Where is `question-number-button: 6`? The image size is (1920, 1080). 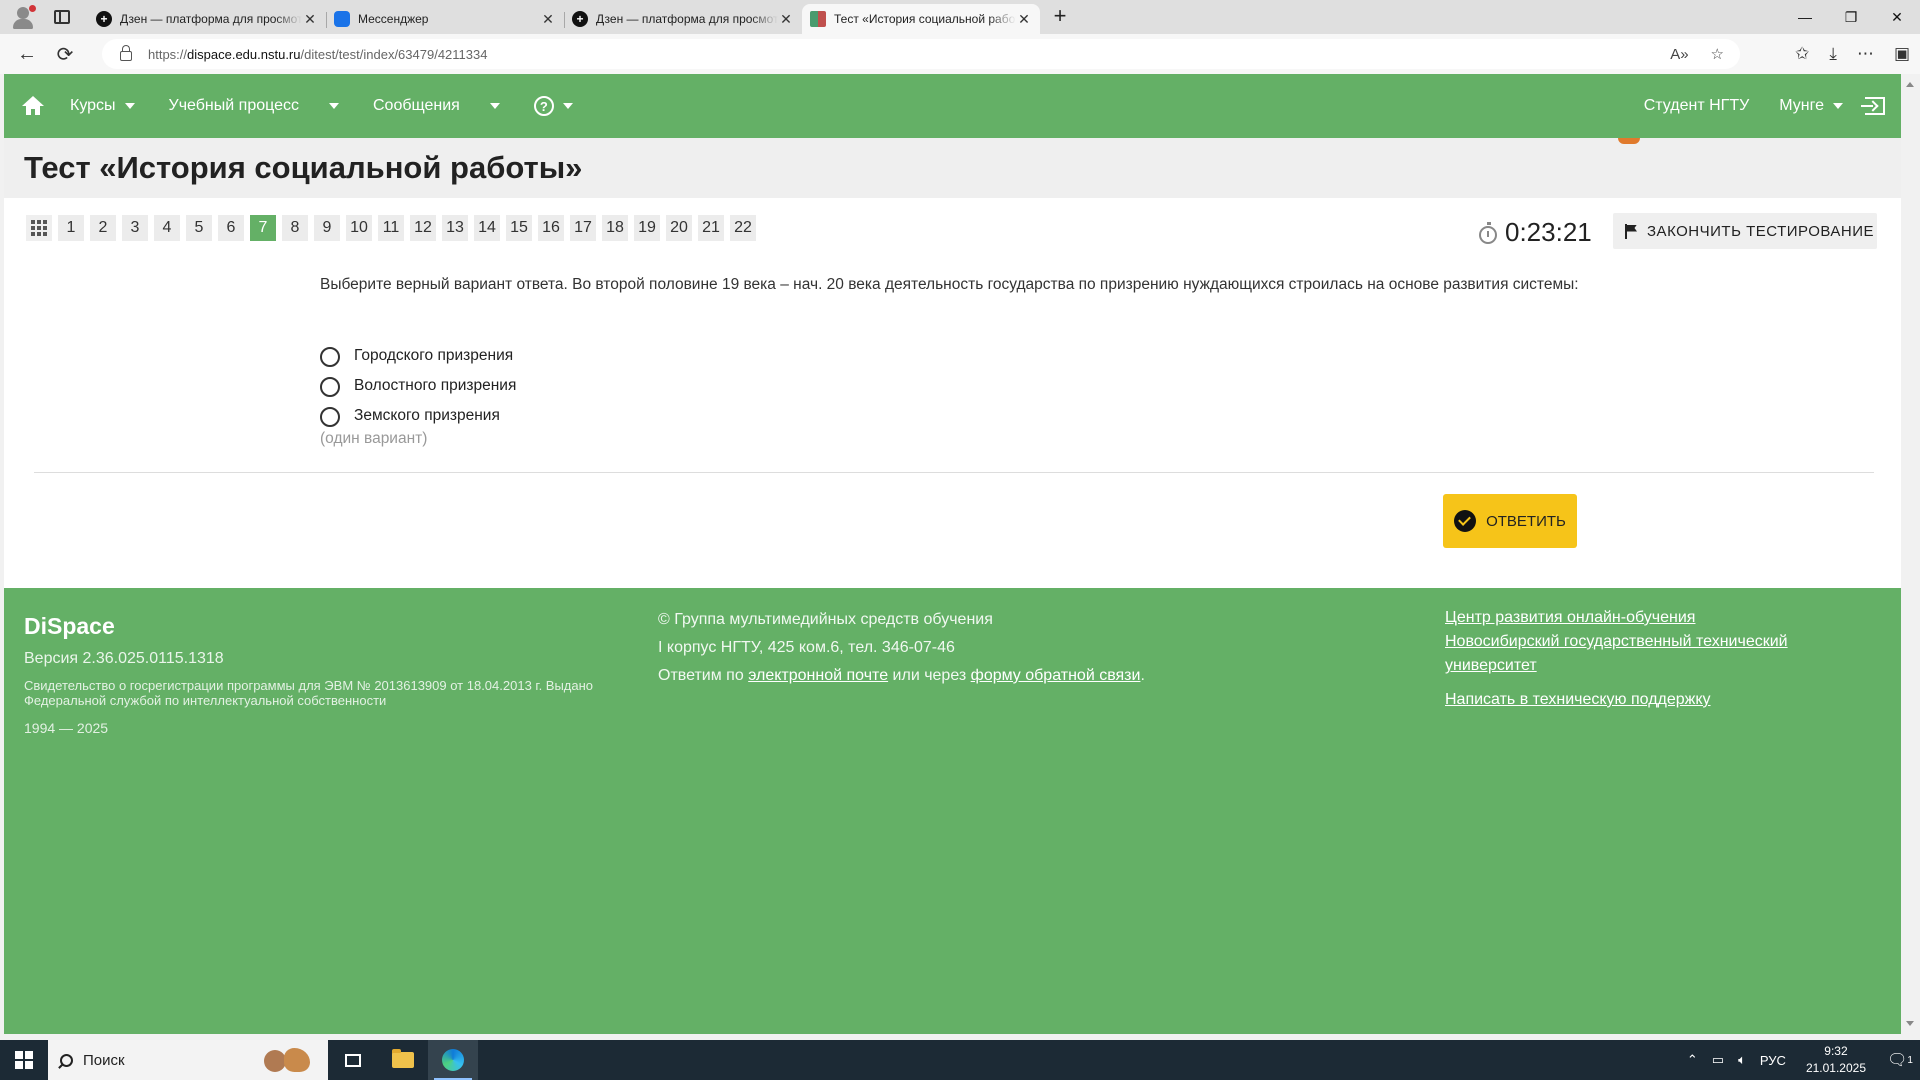 question-number-button: 6 is located at coordinates (231, 228).